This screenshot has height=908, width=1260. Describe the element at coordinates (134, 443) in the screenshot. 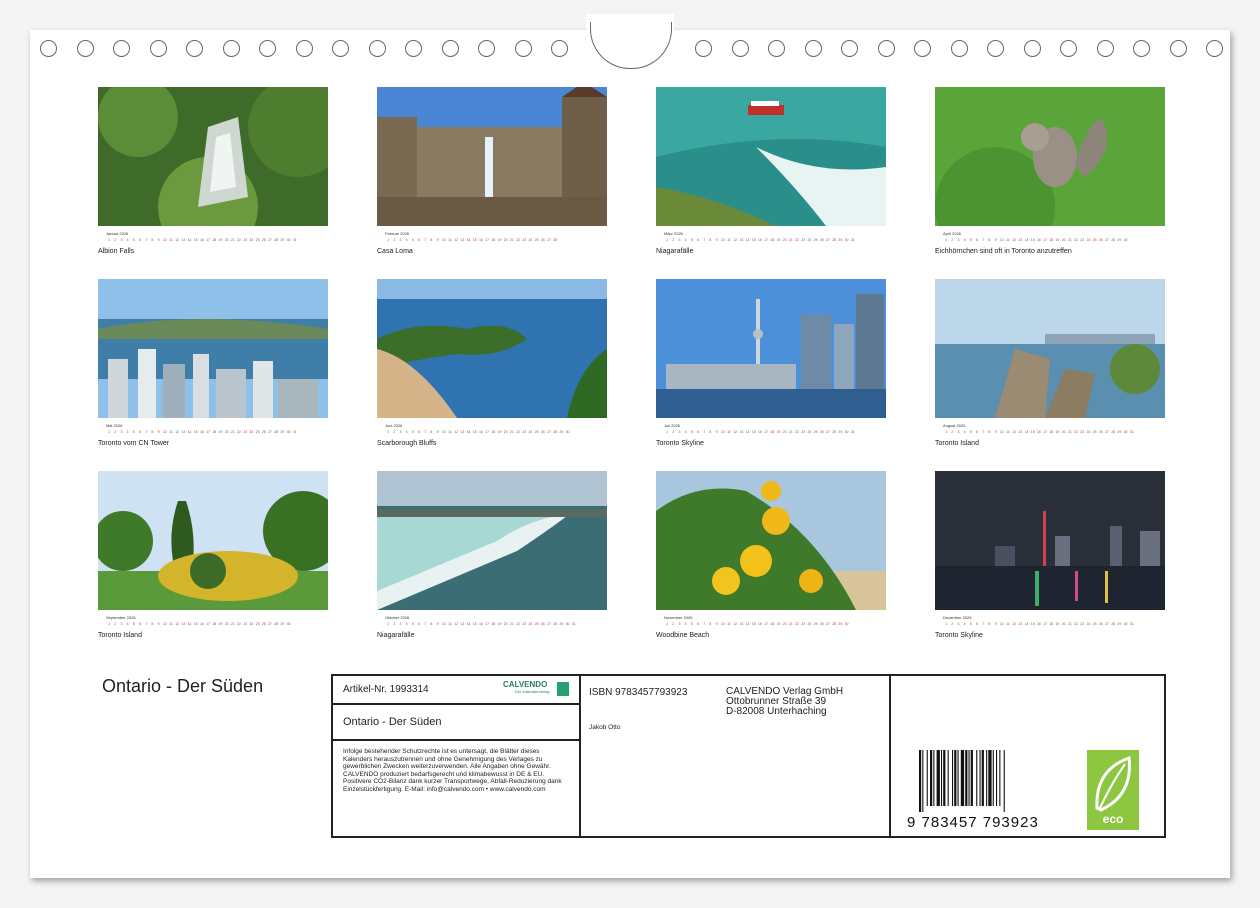

I see `photo-caption: Toronto vom CN Tower` at that location.